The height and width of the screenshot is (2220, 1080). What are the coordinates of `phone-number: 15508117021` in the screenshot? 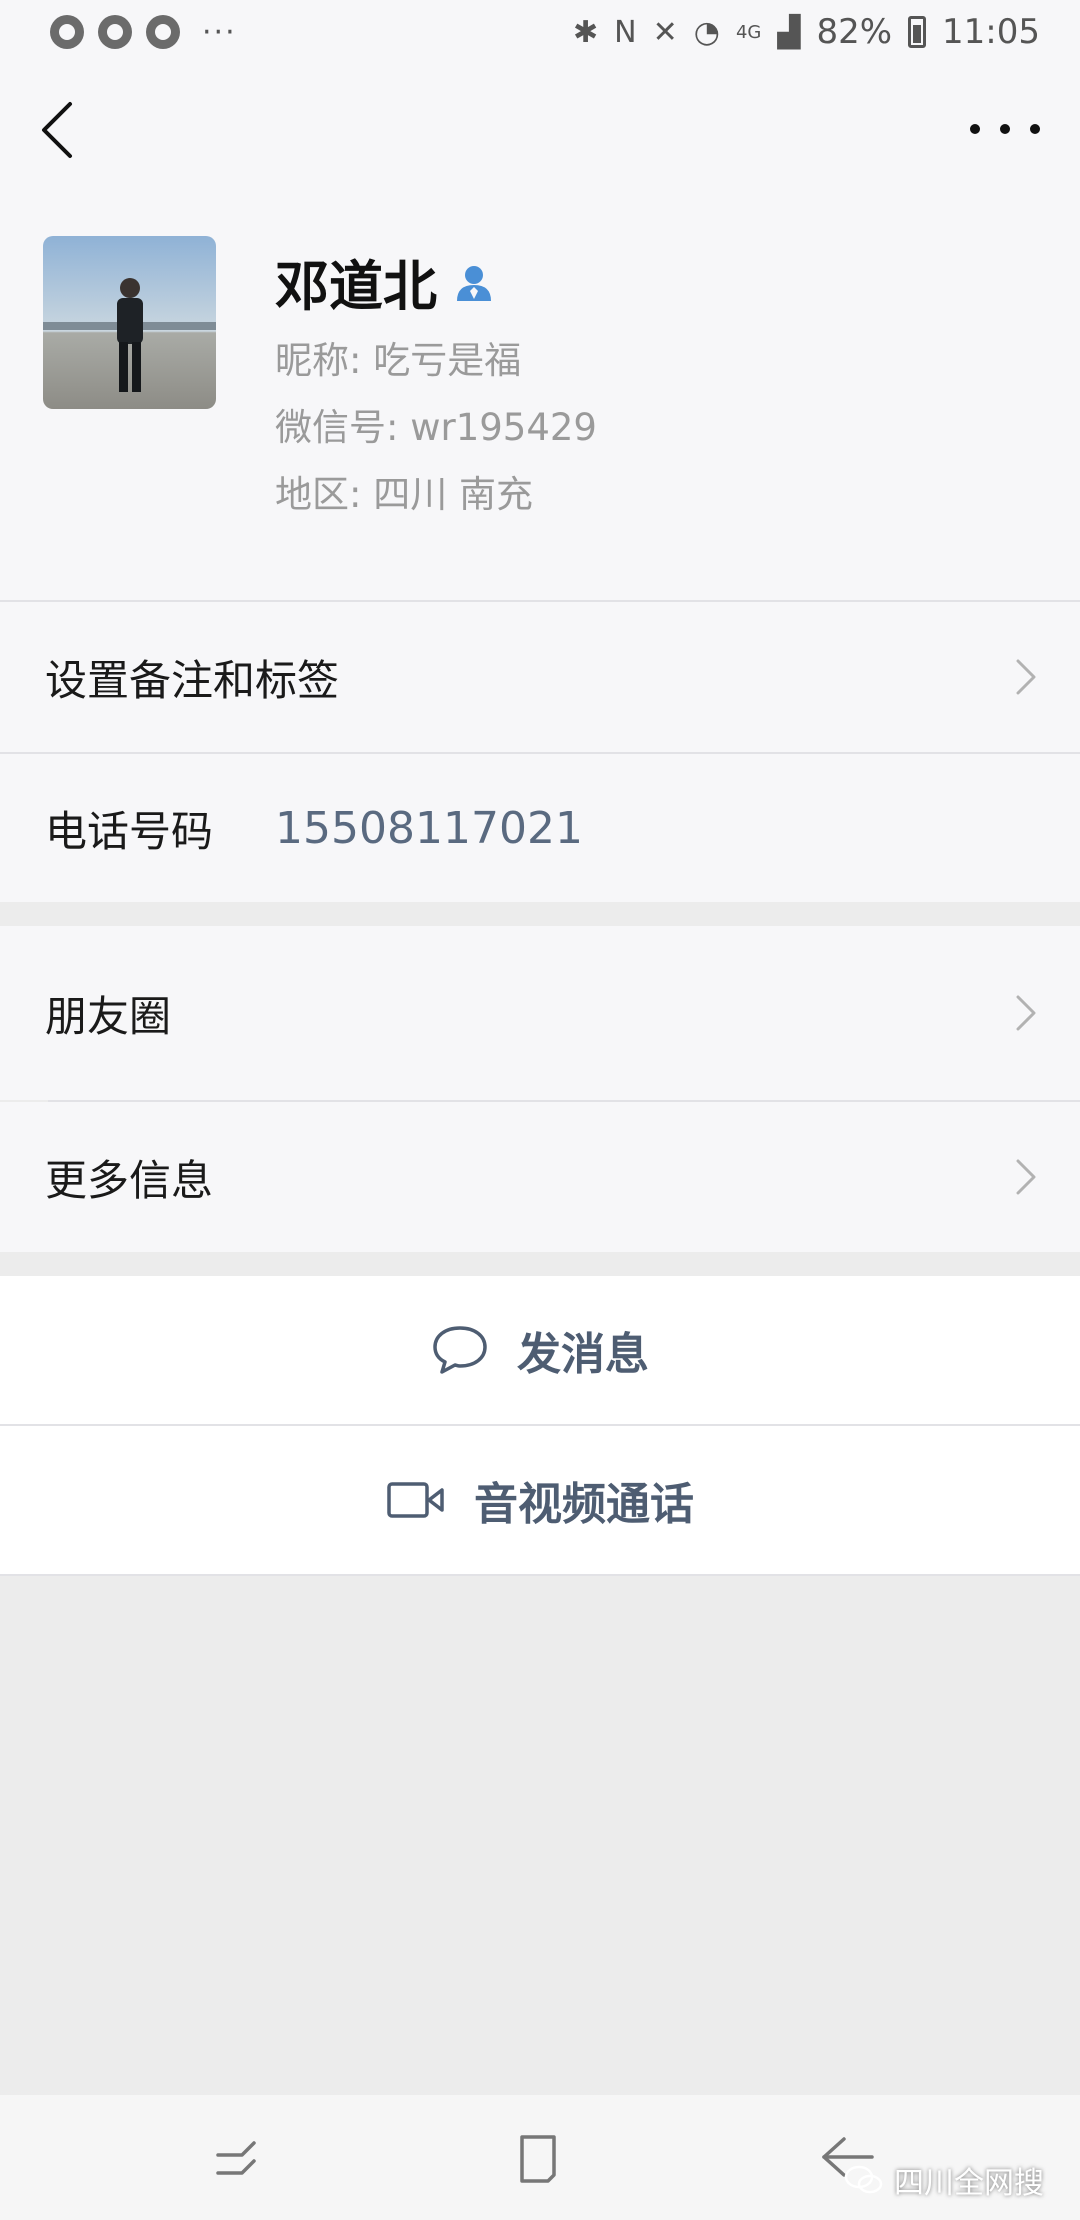 It's located at (429, 828).